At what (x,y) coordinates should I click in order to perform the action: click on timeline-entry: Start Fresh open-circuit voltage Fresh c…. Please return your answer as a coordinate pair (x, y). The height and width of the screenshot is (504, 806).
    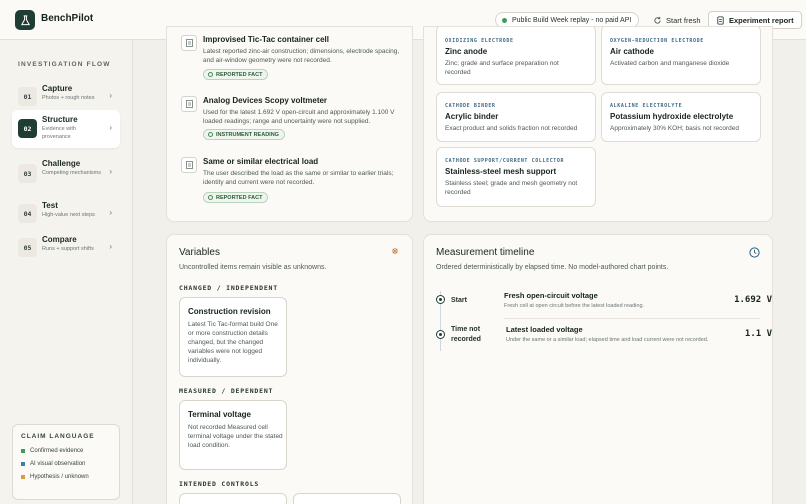
    Looking at the image, I should click on (604, 303).